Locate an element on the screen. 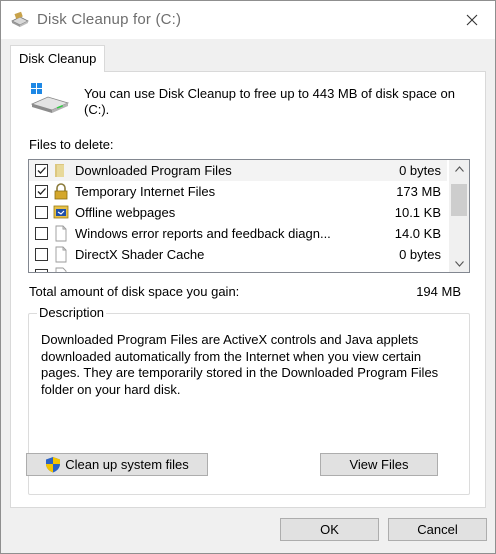 This screenshot has width=496, height=554. checkbox-partial is located at coordinates (41, 270).